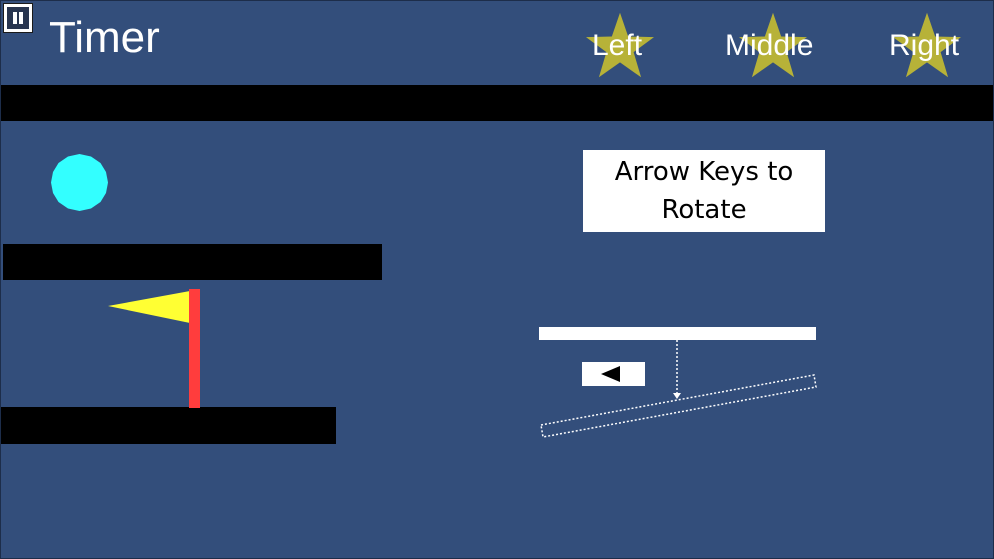 This screenshot has width=994, height=559. What do you see at coordinates (168, 425) in the screenshot?
I see `lower-platform` at bounding box center [168, 425].